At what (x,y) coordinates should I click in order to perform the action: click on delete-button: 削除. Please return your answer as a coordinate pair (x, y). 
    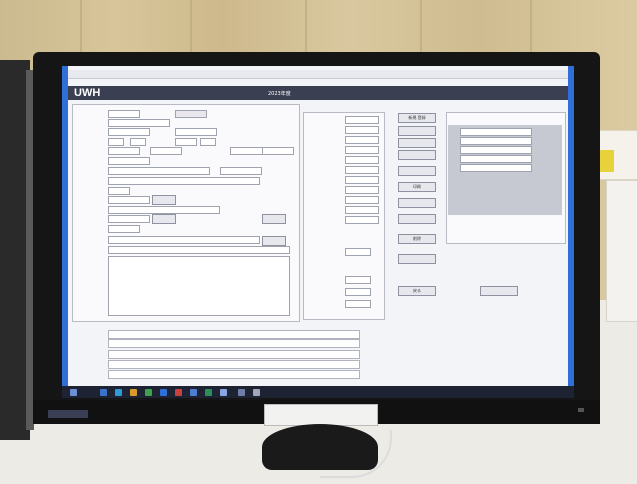
    Looking at the image, I should click on (417, 239).